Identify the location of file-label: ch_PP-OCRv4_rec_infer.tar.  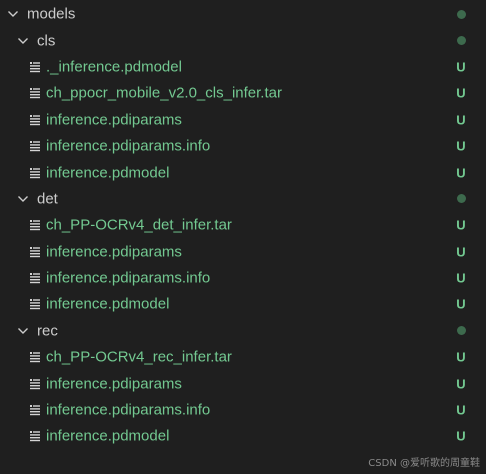
(139, 357).